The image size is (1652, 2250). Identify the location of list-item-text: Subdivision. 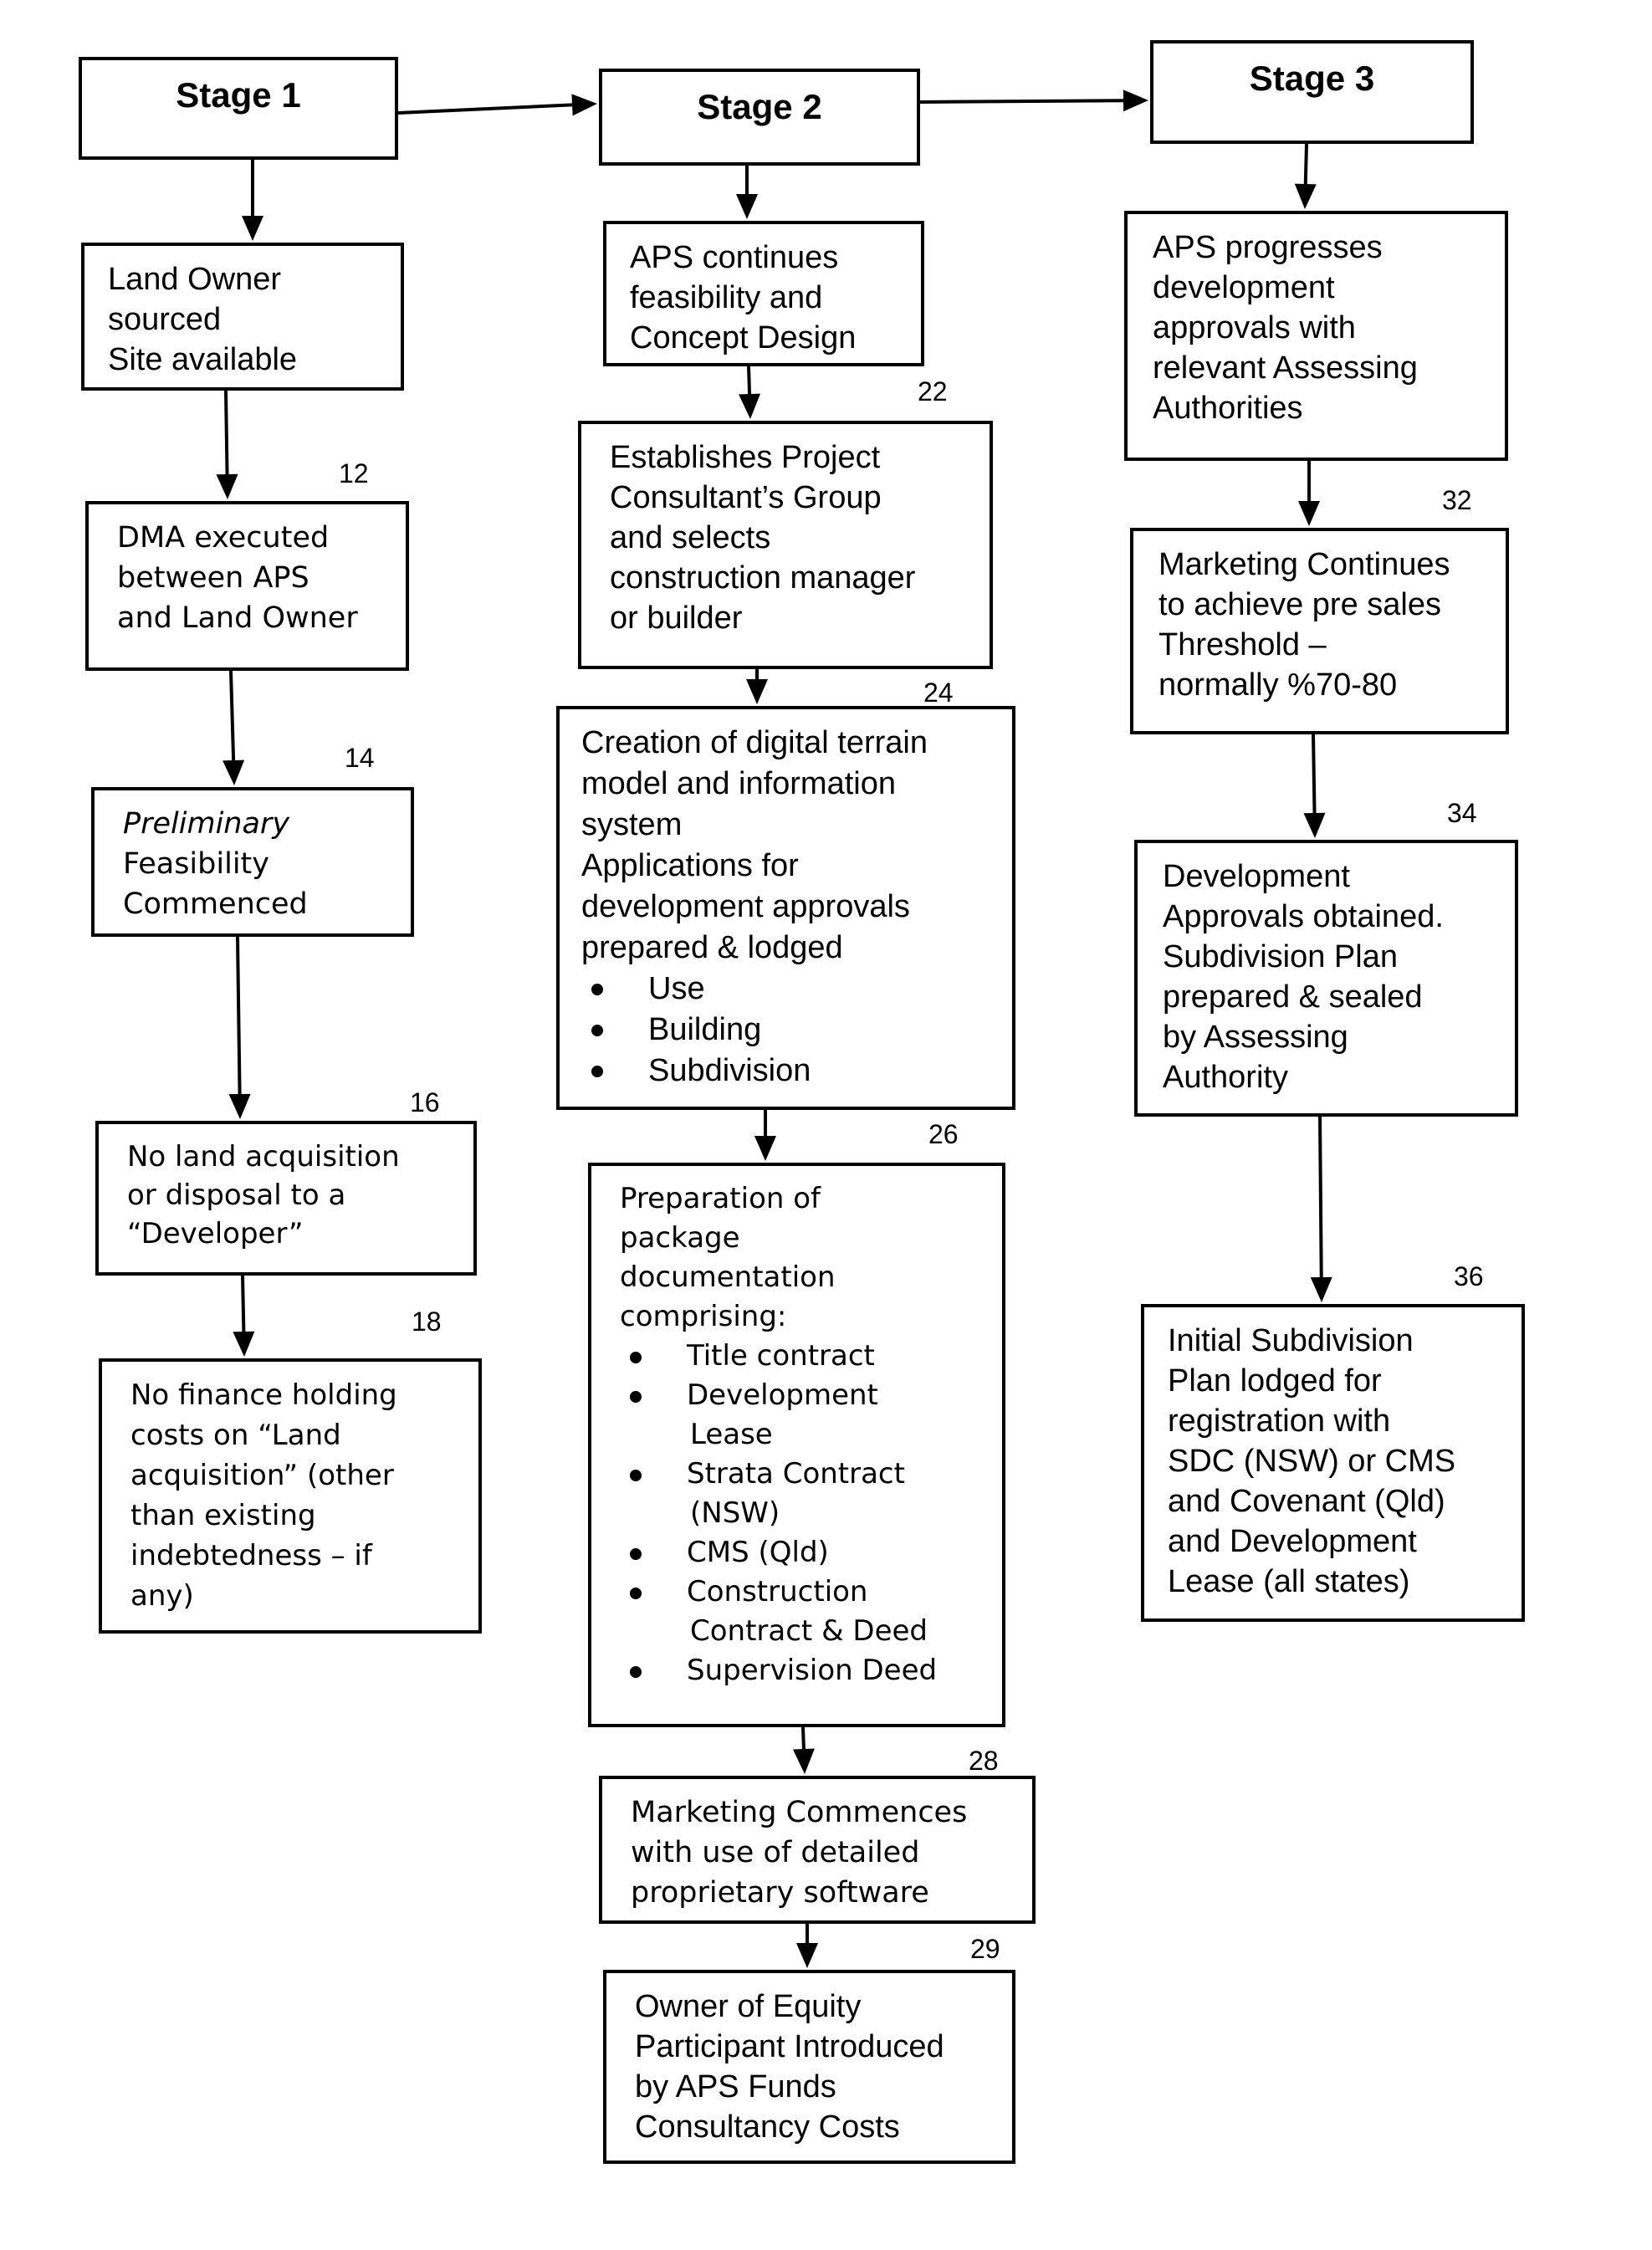
(729, 1070).